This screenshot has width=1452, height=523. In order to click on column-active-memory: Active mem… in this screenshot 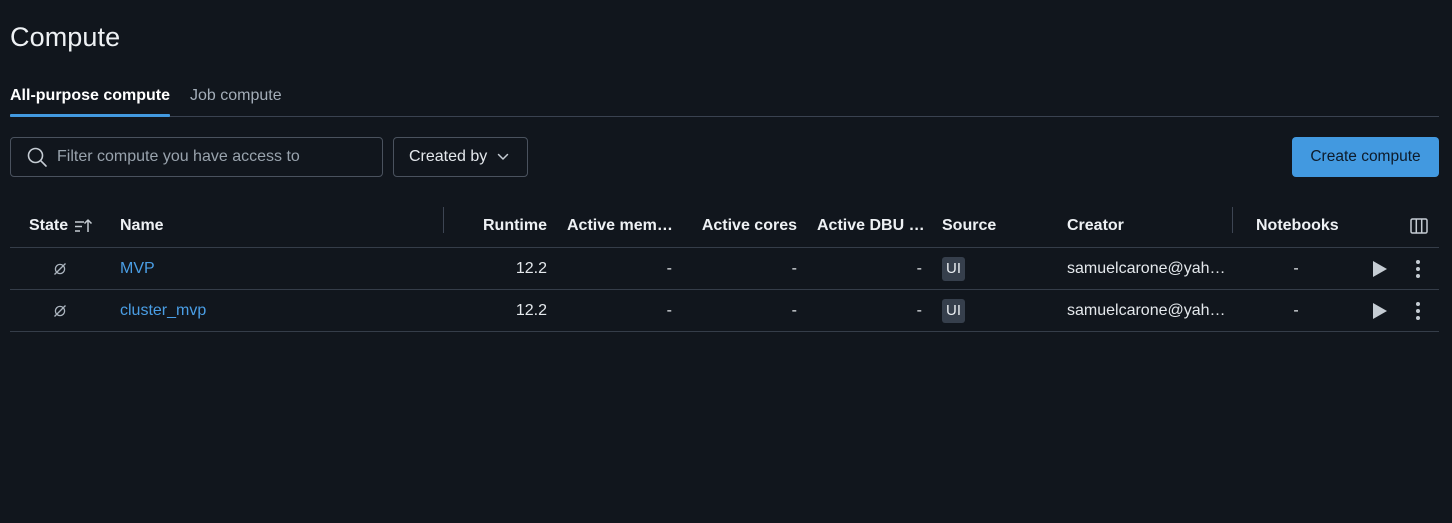, I will do `click(620, 225)`.